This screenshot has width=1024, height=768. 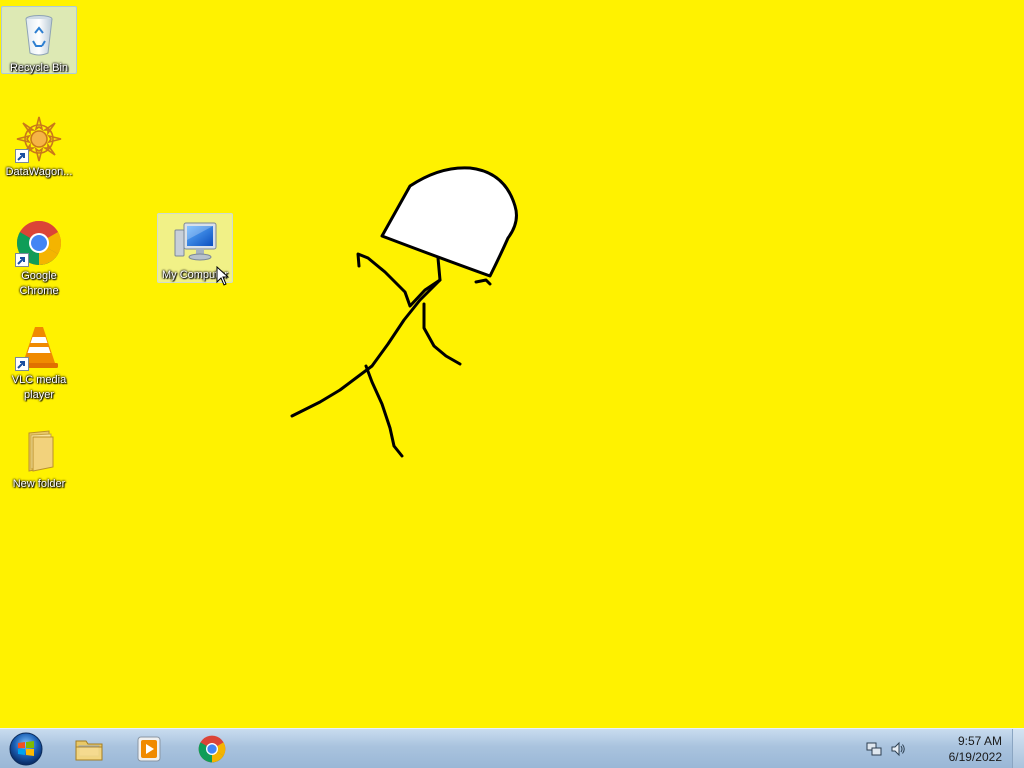 What do you see at coordinates (512, 748) in the screenshot?
I see `taskbar: 9:57 AM 6/19/2022` at bounding box center [512, 748].